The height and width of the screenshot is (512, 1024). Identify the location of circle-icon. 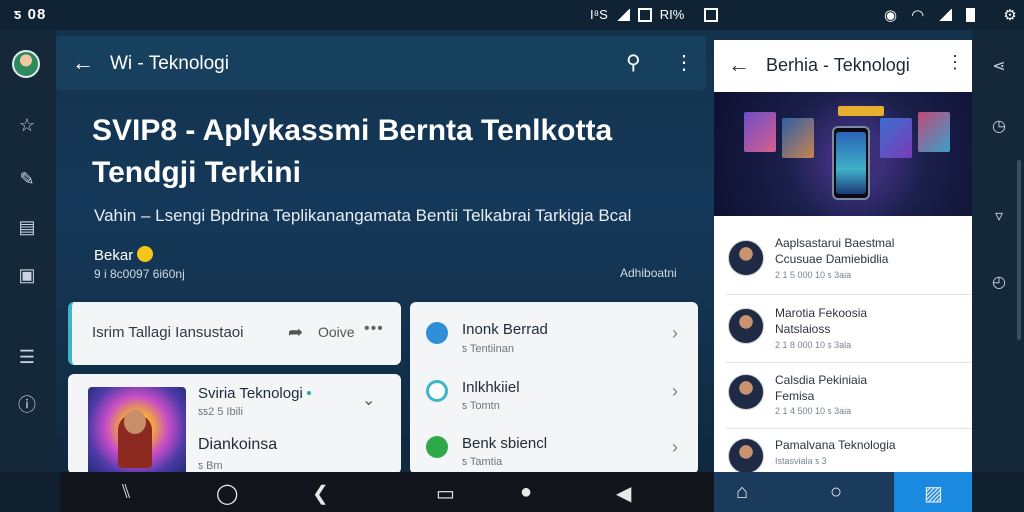
(437, 391).